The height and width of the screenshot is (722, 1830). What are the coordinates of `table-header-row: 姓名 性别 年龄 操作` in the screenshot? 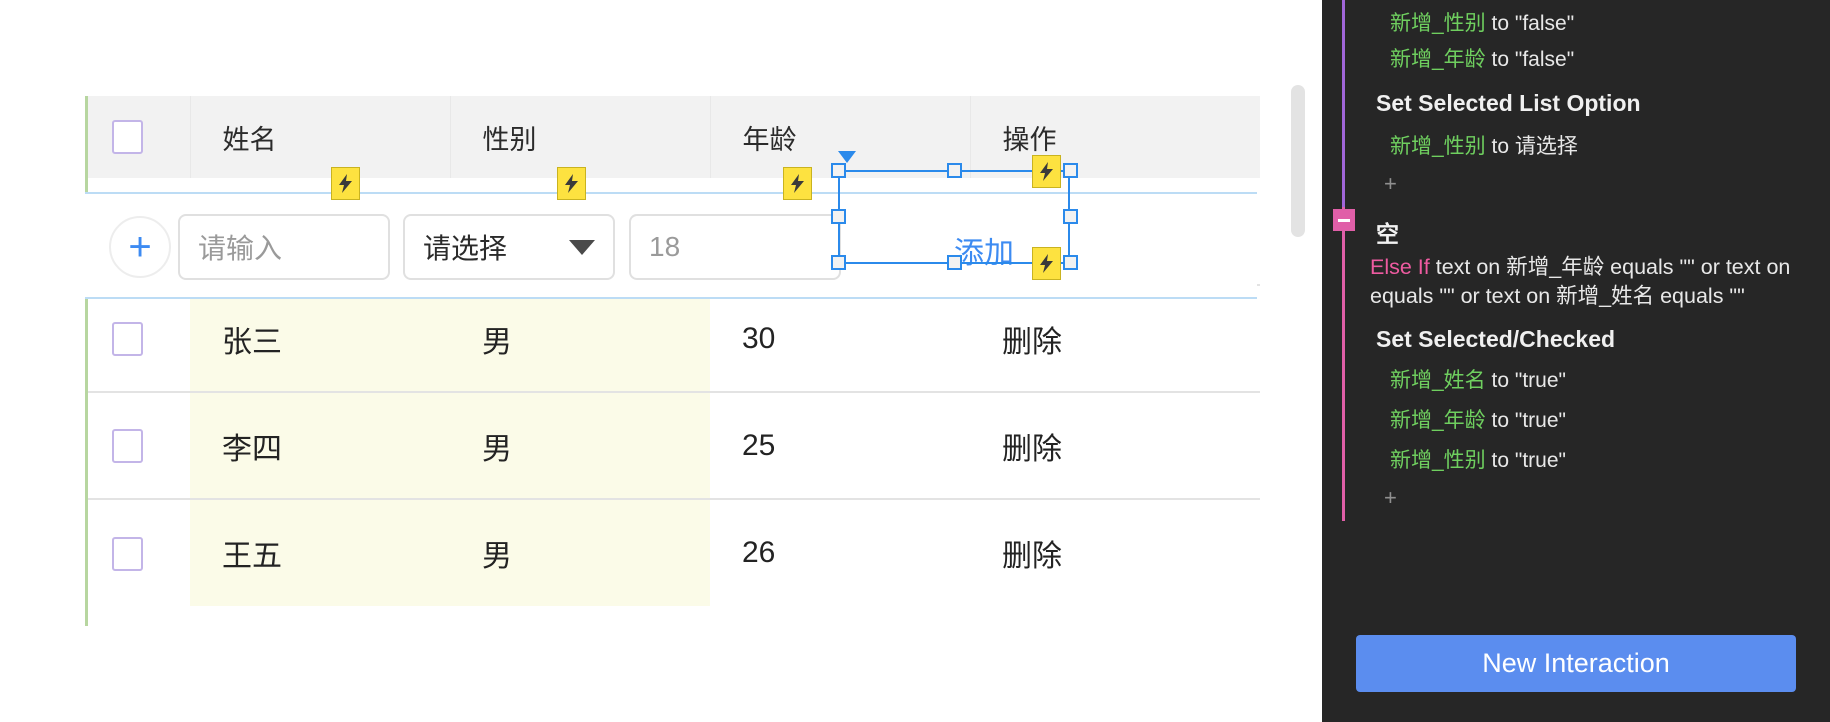 It's located at (674, 137).